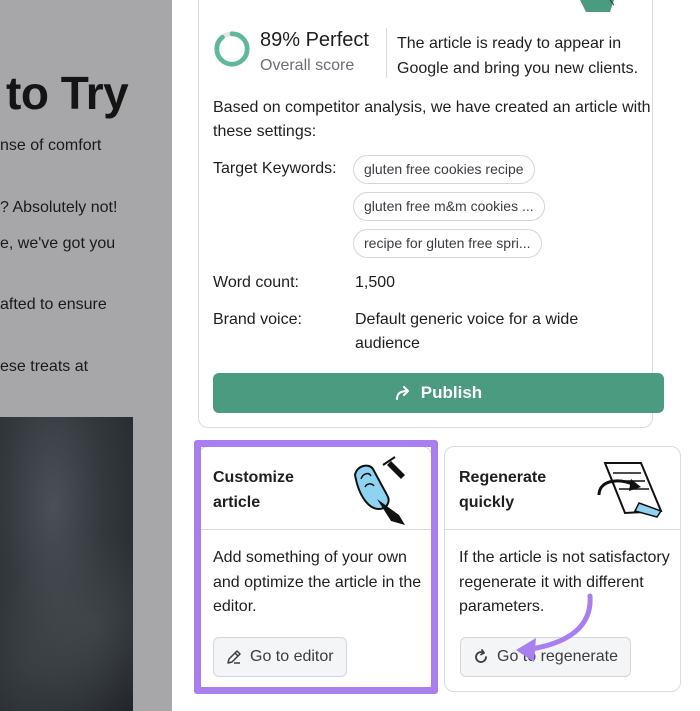 The image size is (700, 711). What do you see at coordinates (51, 145) in the screenshot?
I see `article-text-line: nse of comfort` at bounding box center [51, 145].